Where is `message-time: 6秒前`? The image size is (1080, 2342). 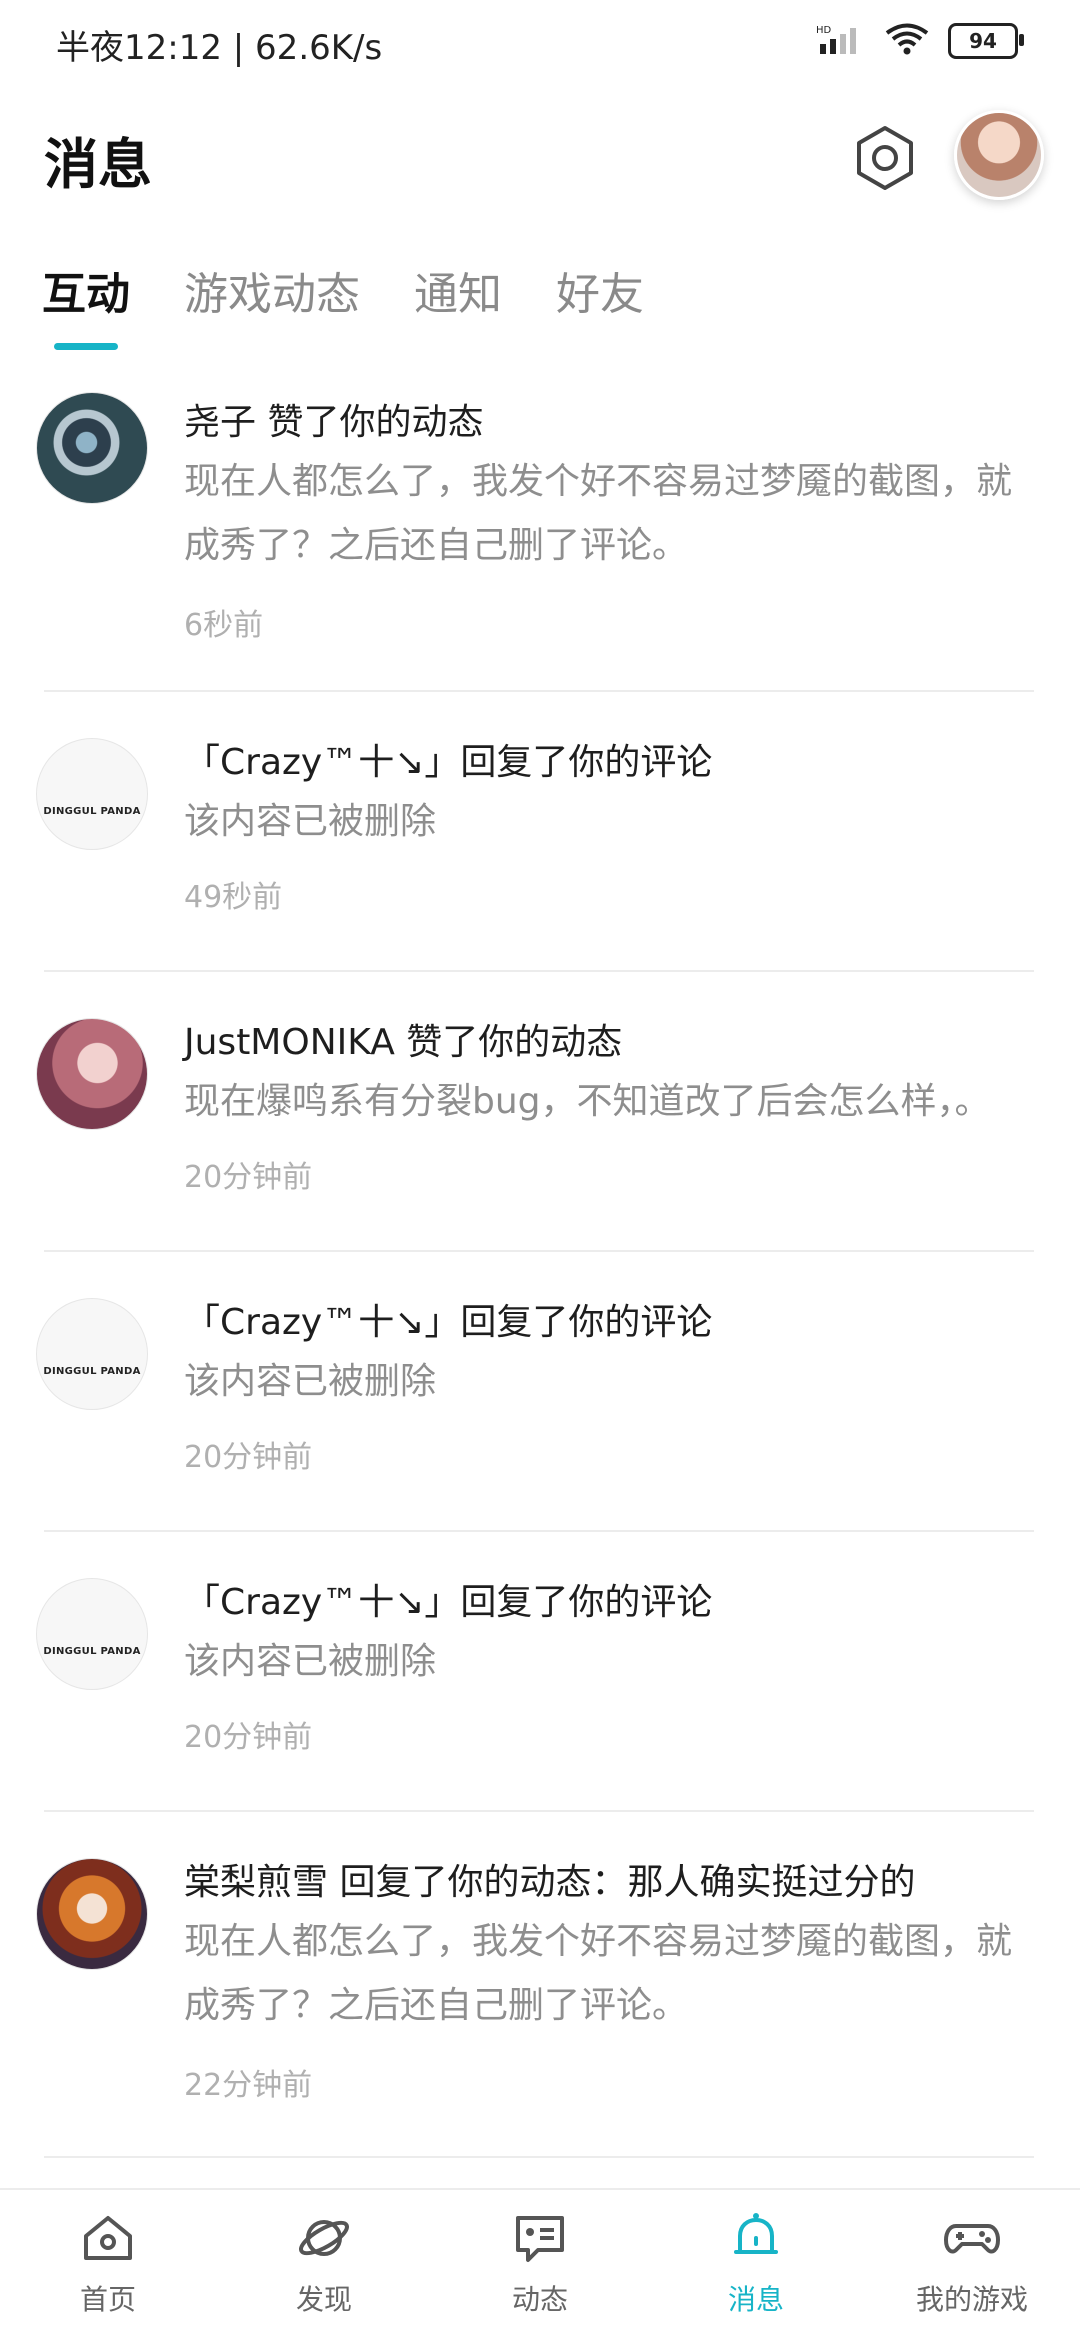
message-time: 6秒前 is located at coordinates (224, 625).